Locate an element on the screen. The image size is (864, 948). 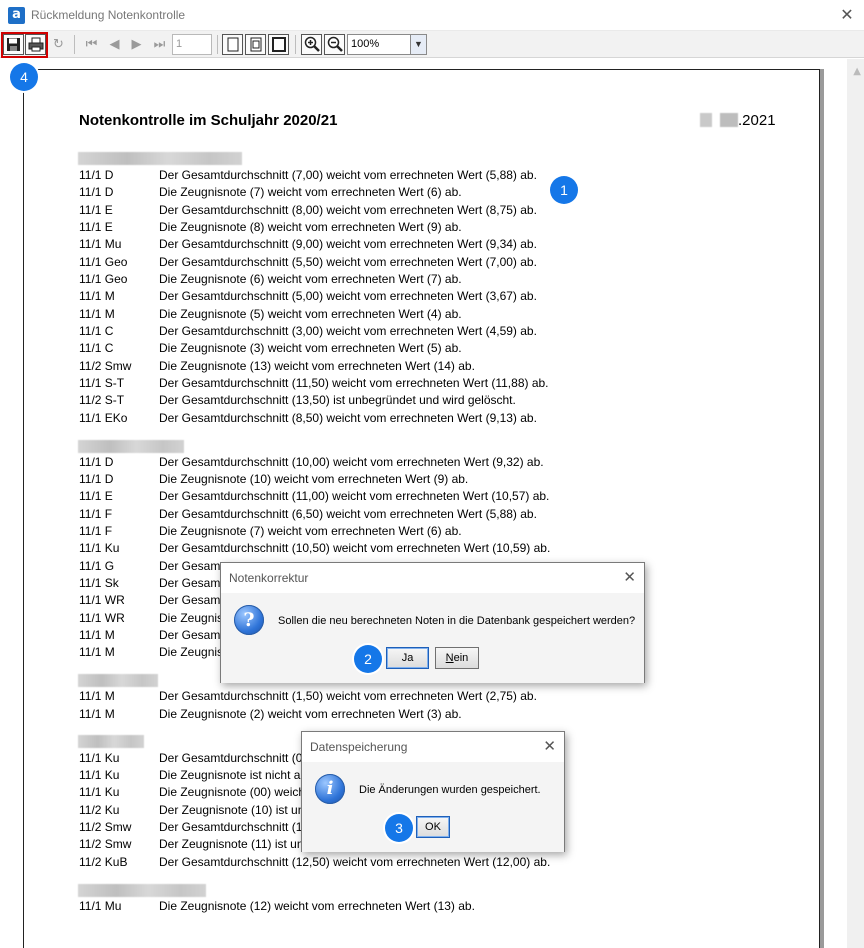
first-page-icon: ⏮ is located at coordinates (91, 44).